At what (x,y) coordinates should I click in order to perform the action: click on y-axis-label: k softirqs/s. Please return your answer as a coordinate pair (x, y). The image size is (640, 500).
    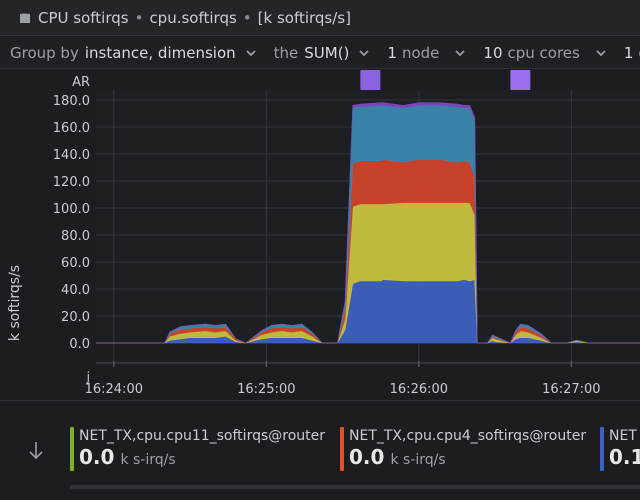
    Looking at the image, I should click on (15, 303).